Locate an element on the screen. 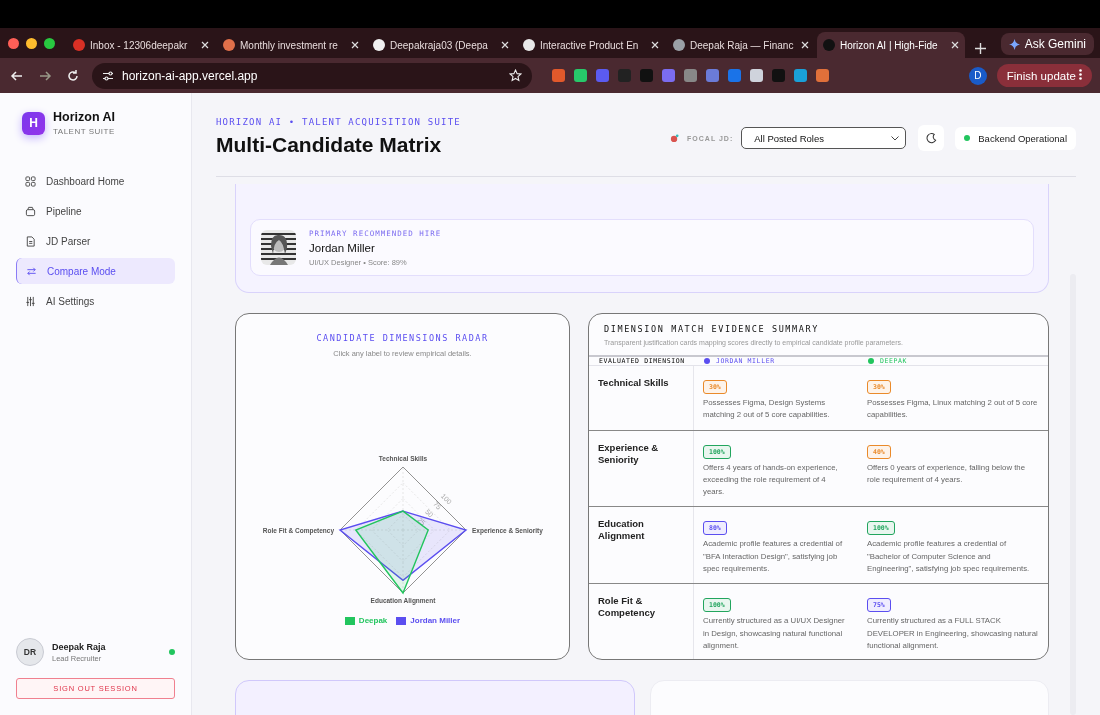 The width and height of the screenshot is (1100, 715). brand-name: Horizon AI is located at coordinates (84, 117).